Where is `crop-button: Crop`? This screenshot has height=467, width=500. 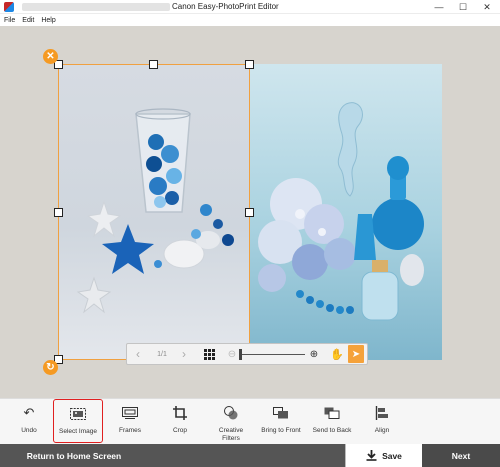
crop-button: Crop is located at coordinates (180, 422).